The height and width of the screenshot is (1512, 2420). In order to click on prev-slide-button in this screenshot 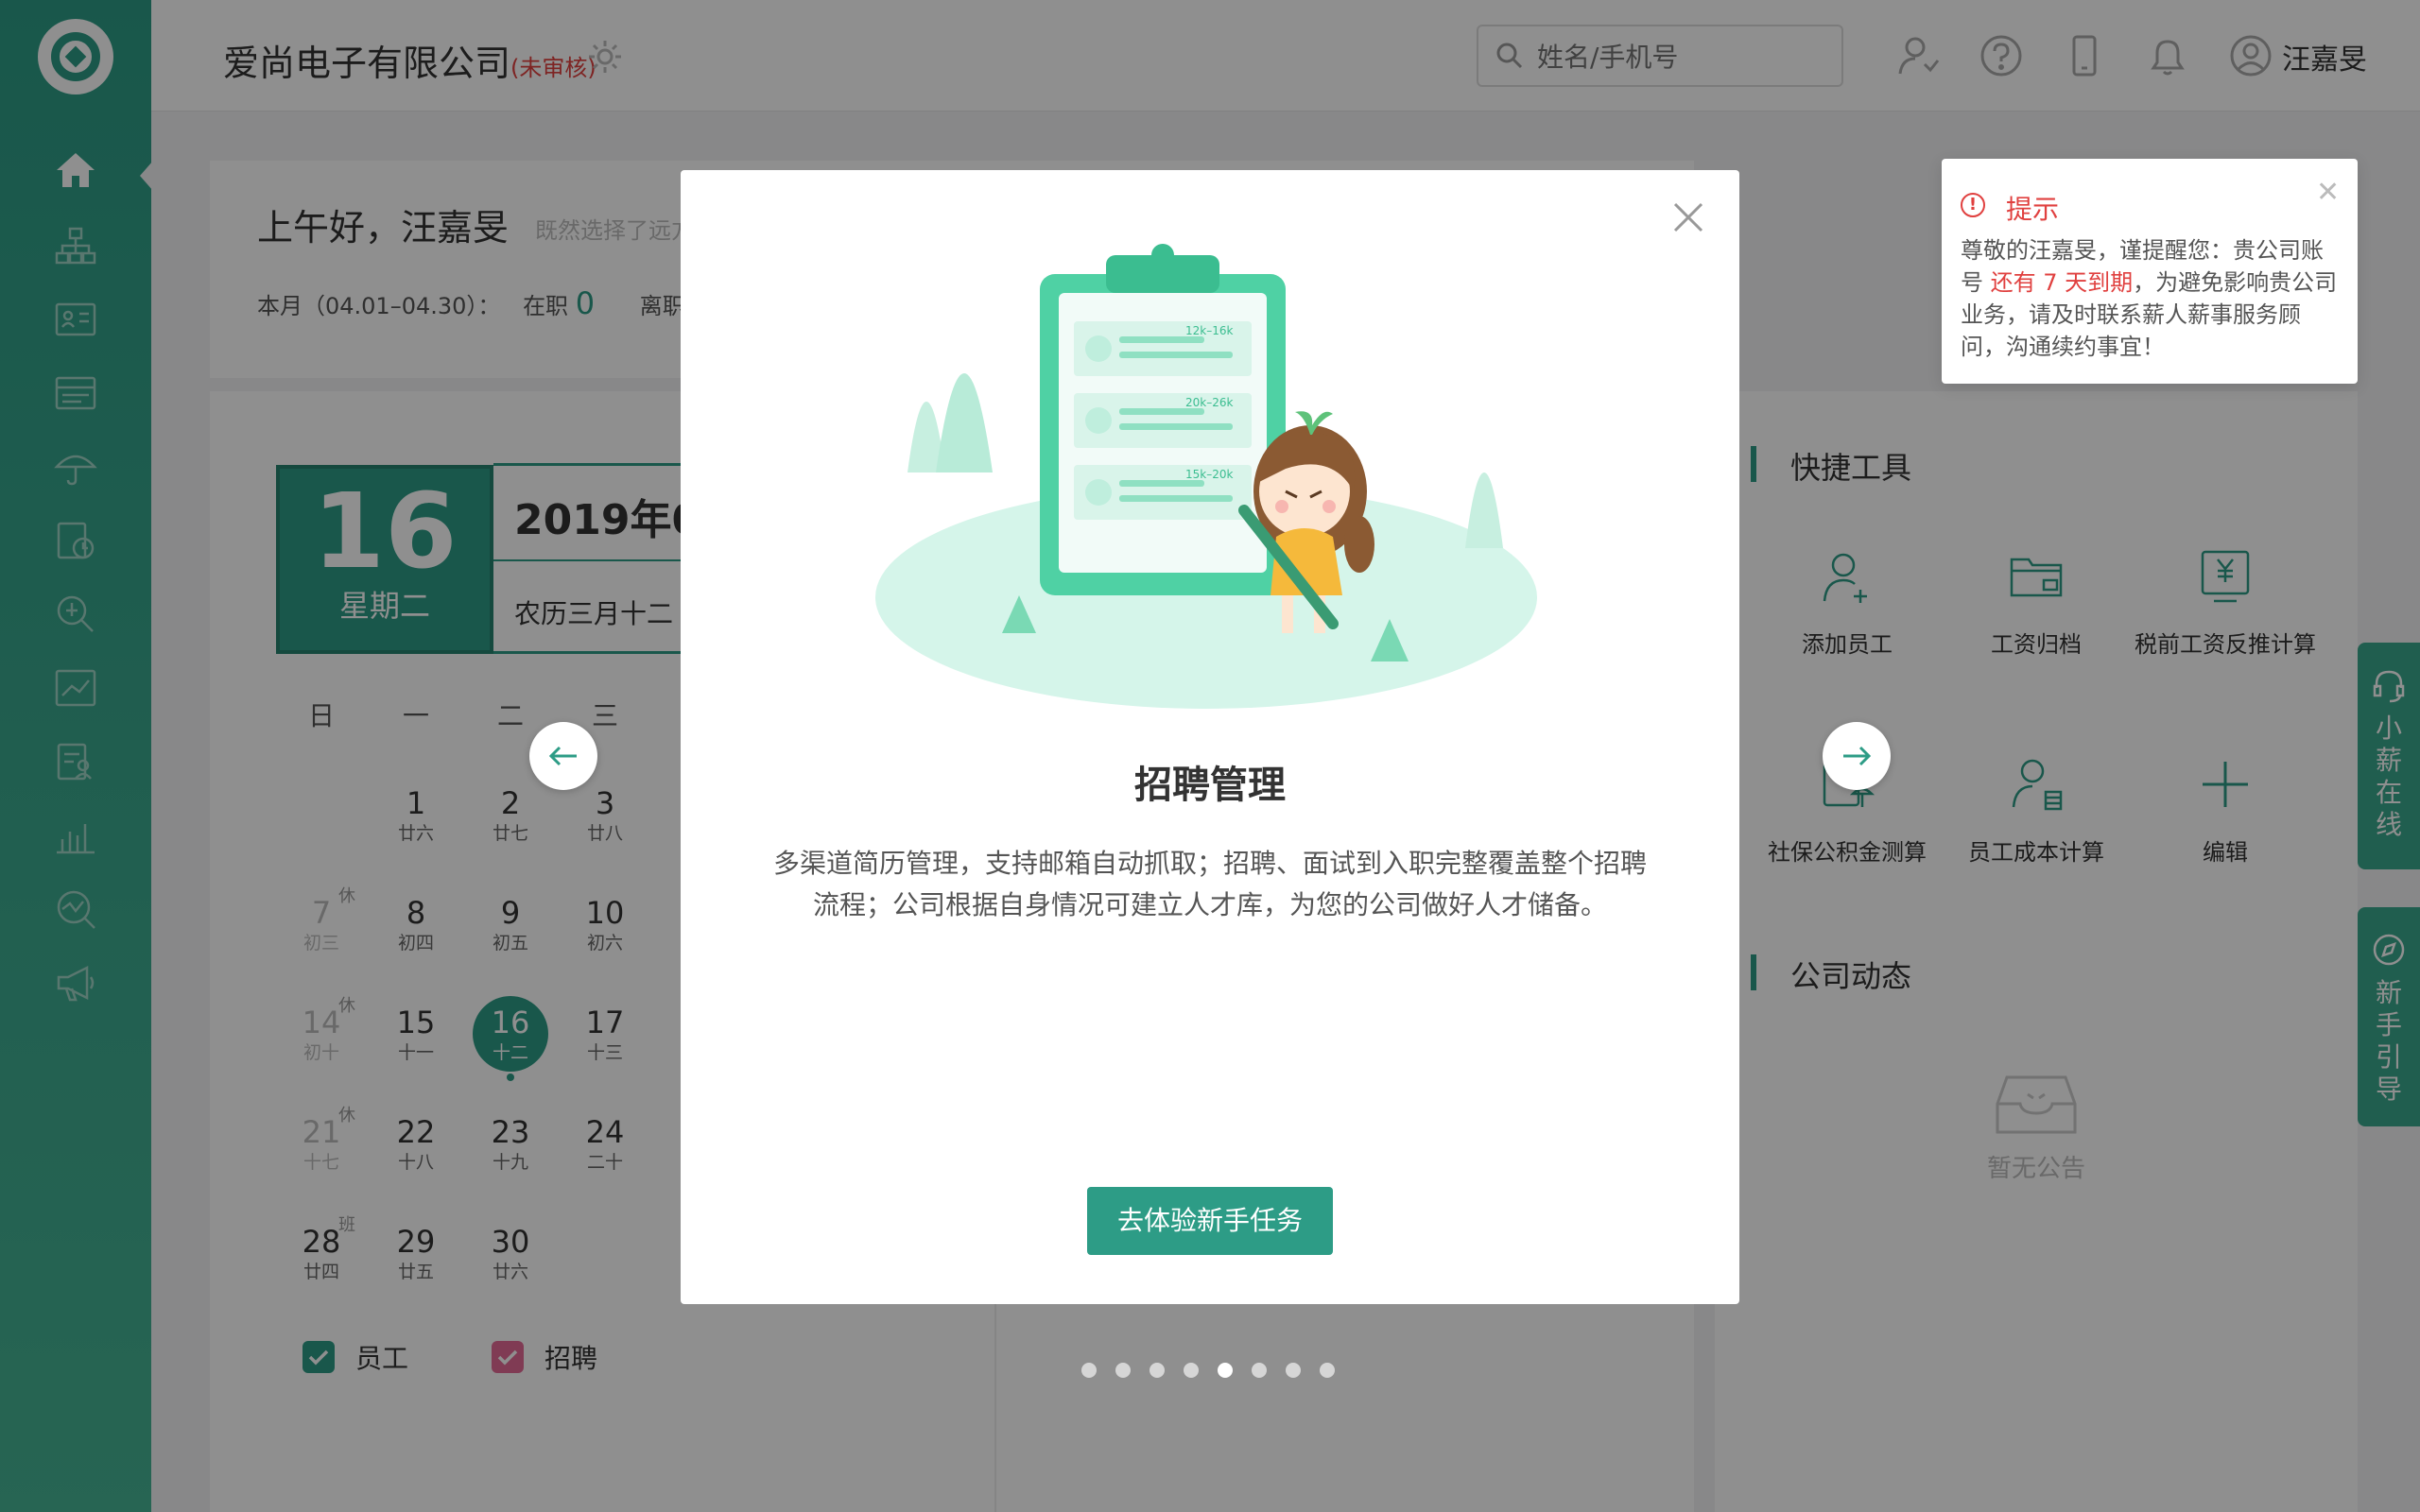, I will do `click(563, 756)`.